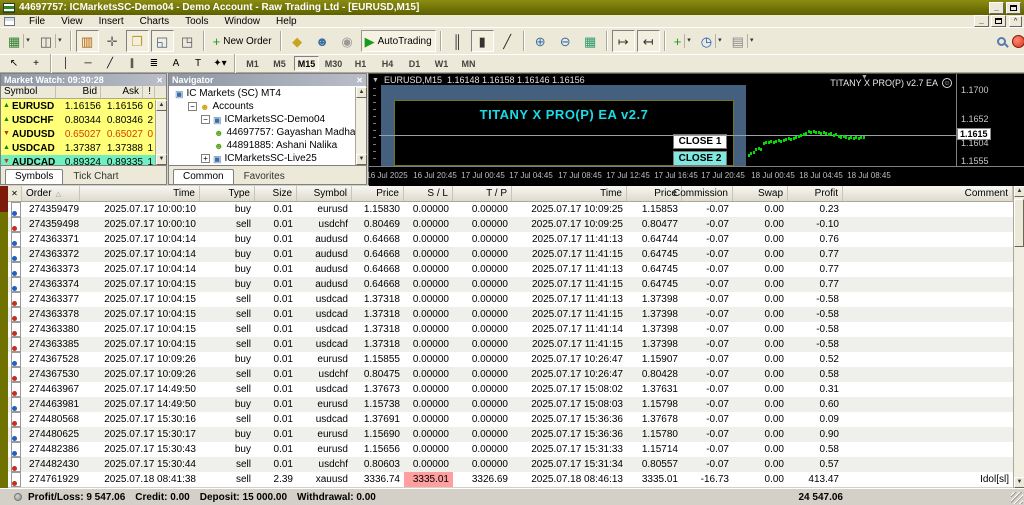 The image size is (1024, 505). Describe the element at coordinates (998, 21) in the screenshot. I see `chart-restore-button` at that location.